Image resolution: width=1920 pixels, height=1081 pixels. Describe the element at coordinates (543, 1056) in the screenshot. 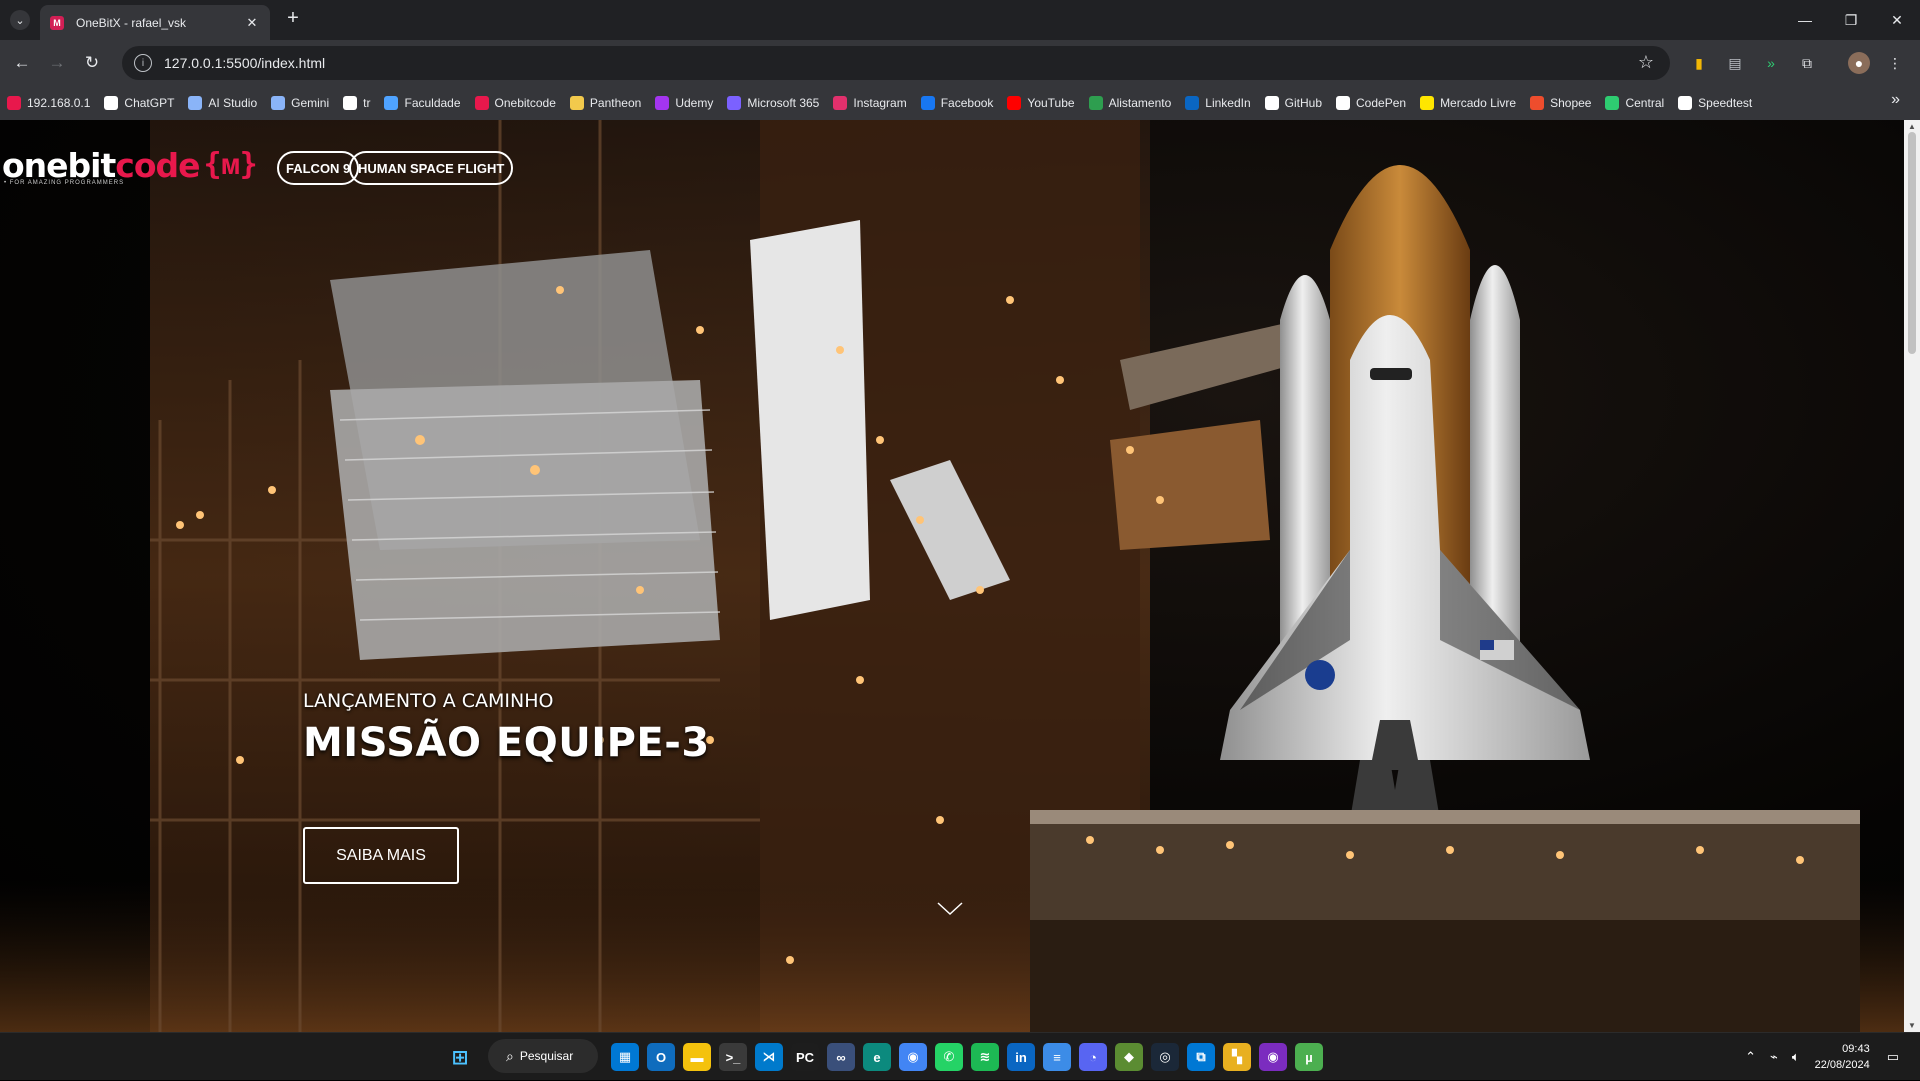

I see `taskbar-search: ⌕ Pesquisar` at that location.